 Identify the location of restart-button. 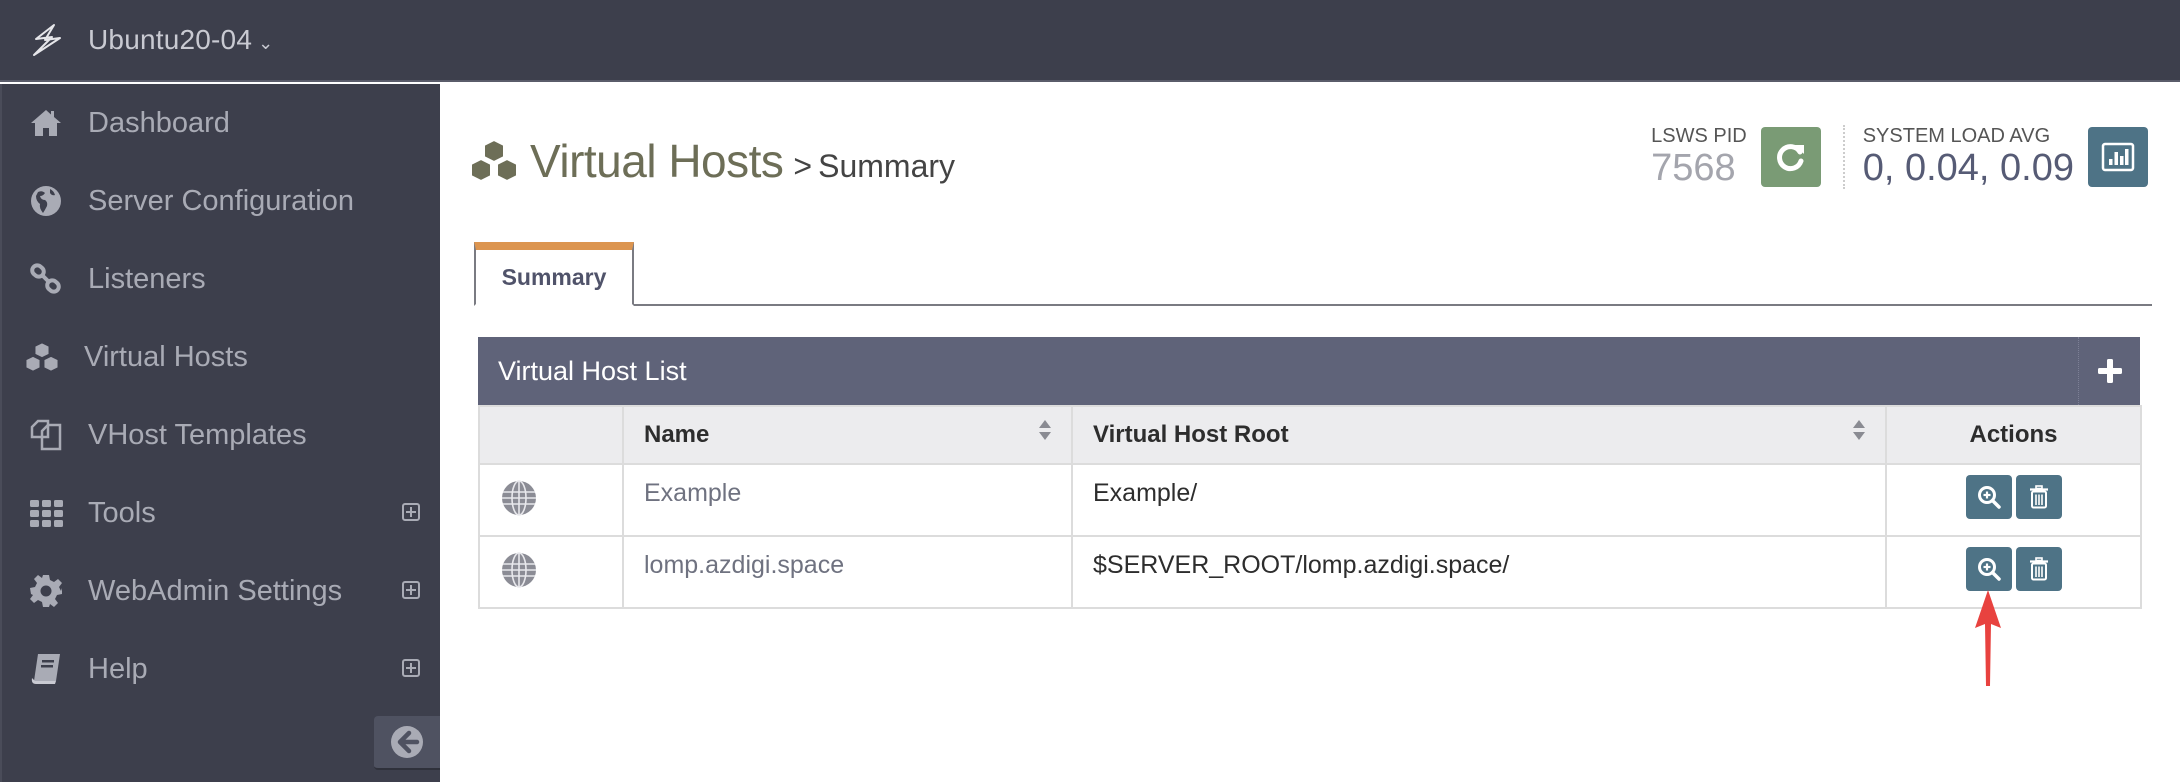
(1790, 157).